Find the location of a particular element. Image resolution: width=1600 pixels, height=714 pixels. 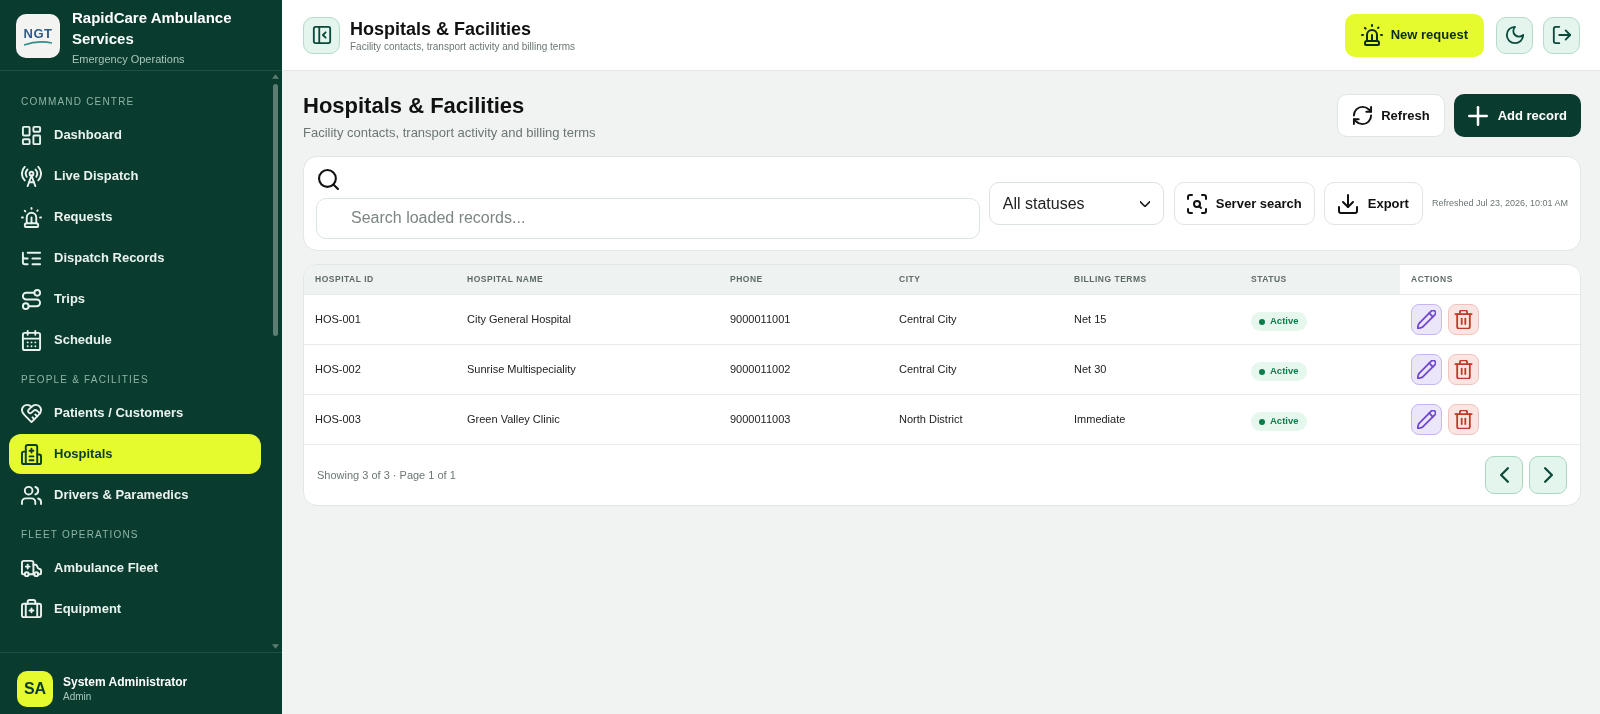

sidebar-item: Dispatch Records is located at coordinates (135, 258).